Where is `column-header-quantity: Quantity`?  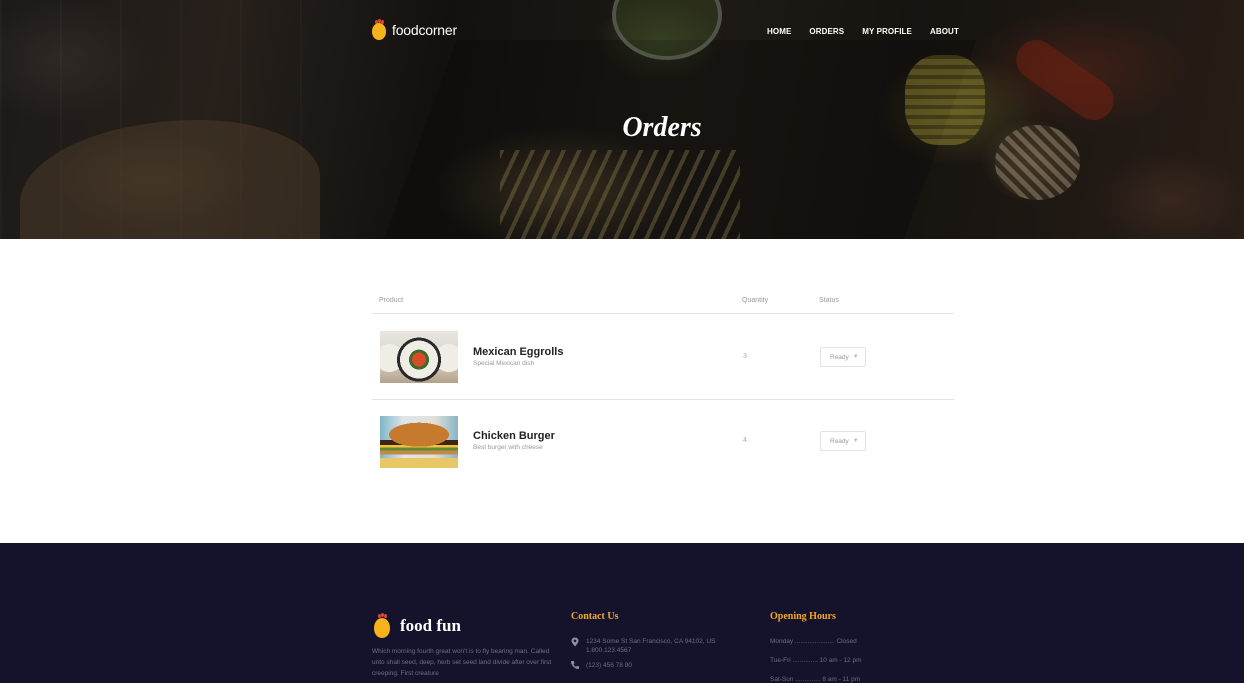
column-header-quantity: Quantity is located at coordinates (755, 300).